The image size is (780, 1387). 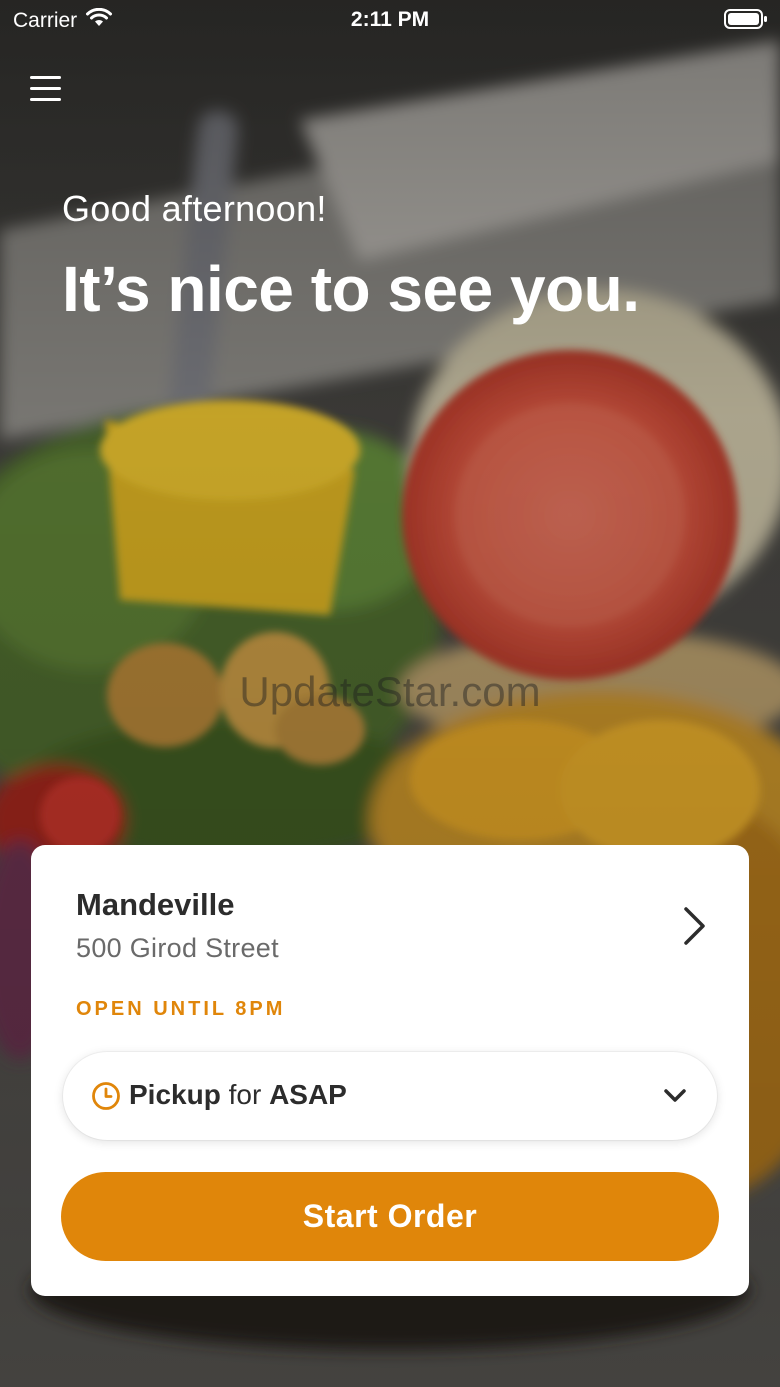 I want to click on battery-icon, so click(x=746, y=22).